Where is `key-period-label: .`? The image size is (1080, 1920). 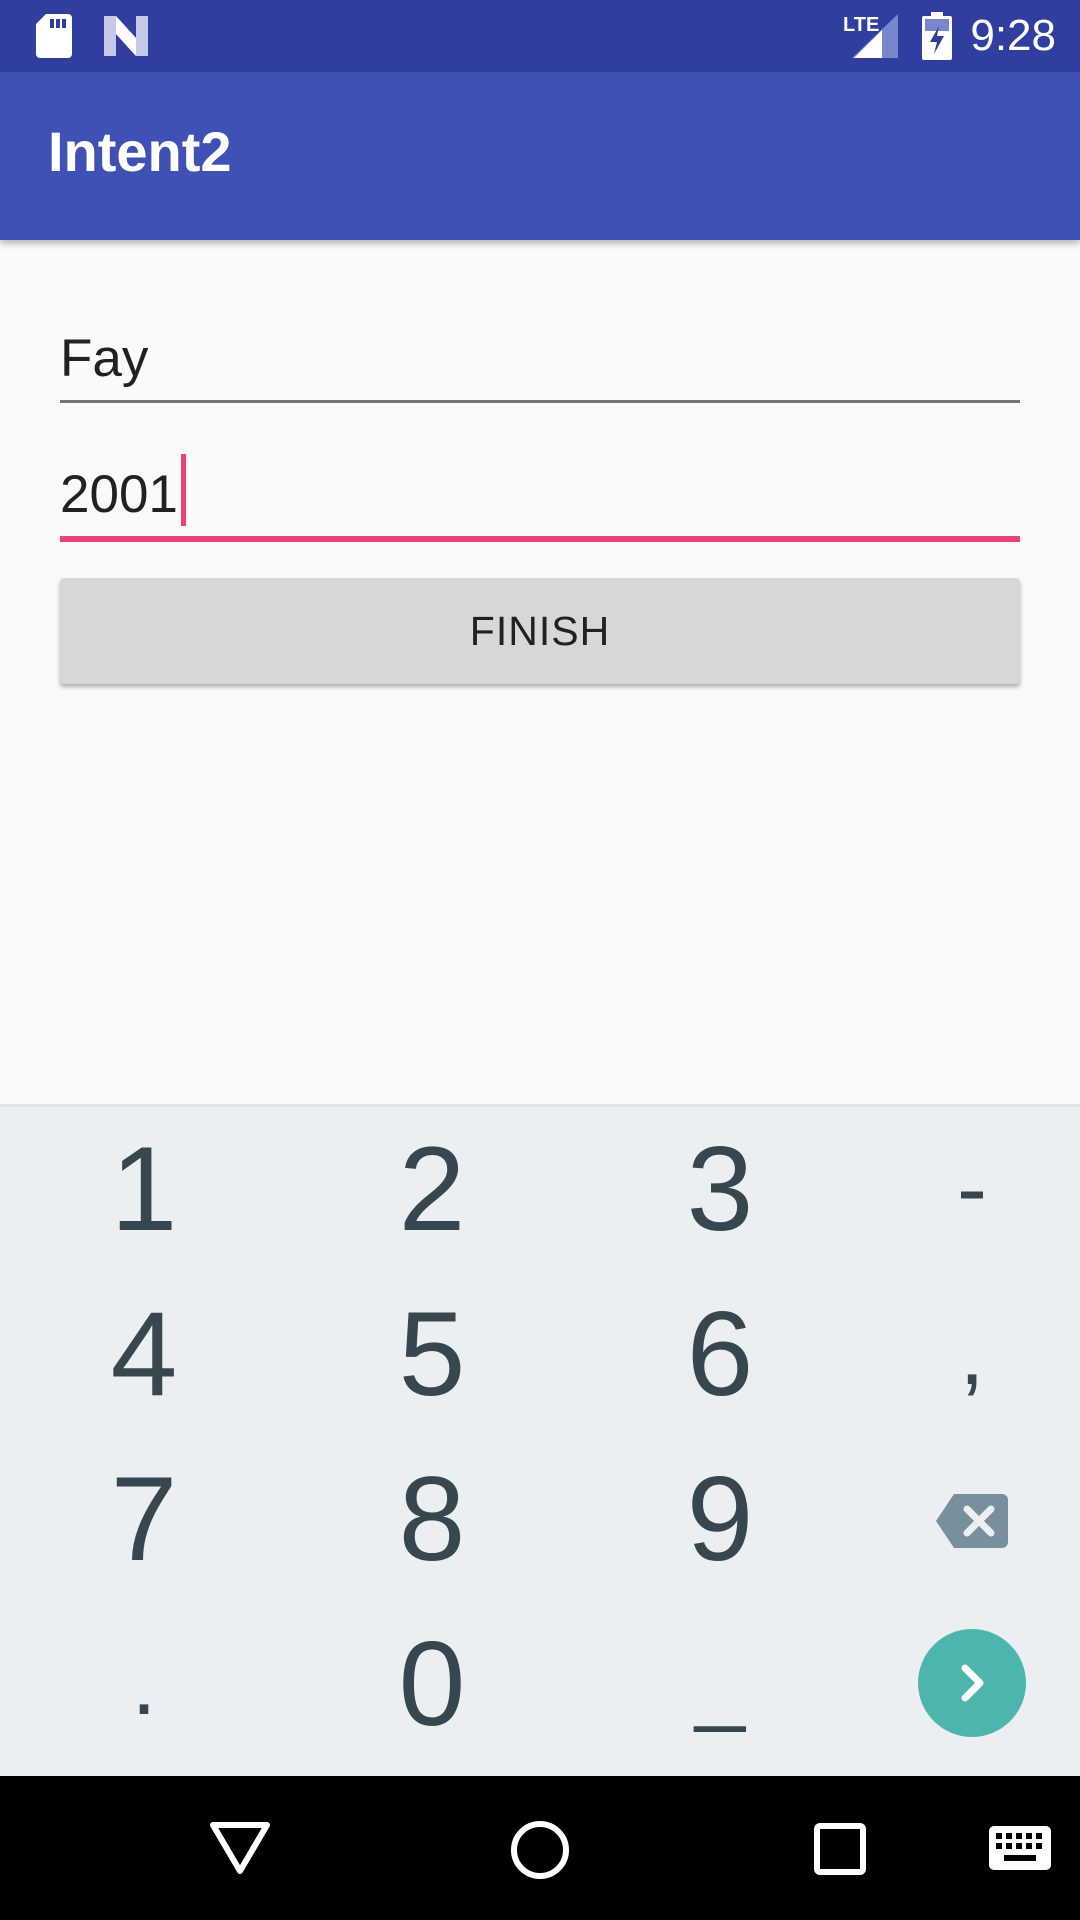
key-period-label: . is located at coordinates (144, 1684).